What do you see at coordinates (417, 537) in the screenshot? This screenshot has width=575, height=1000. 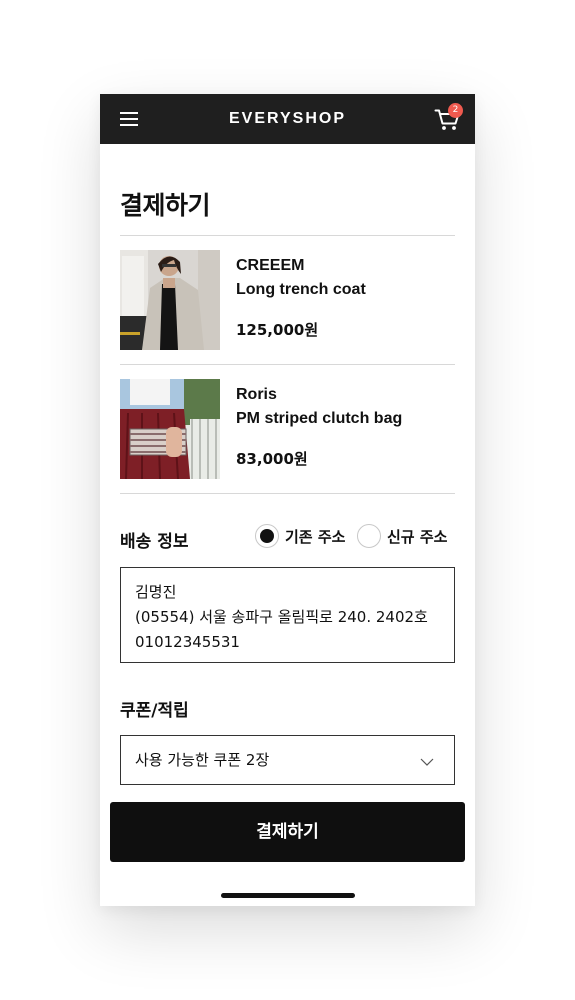 I see `radio-label: 신규 주소` at bounding box center [417, 537].